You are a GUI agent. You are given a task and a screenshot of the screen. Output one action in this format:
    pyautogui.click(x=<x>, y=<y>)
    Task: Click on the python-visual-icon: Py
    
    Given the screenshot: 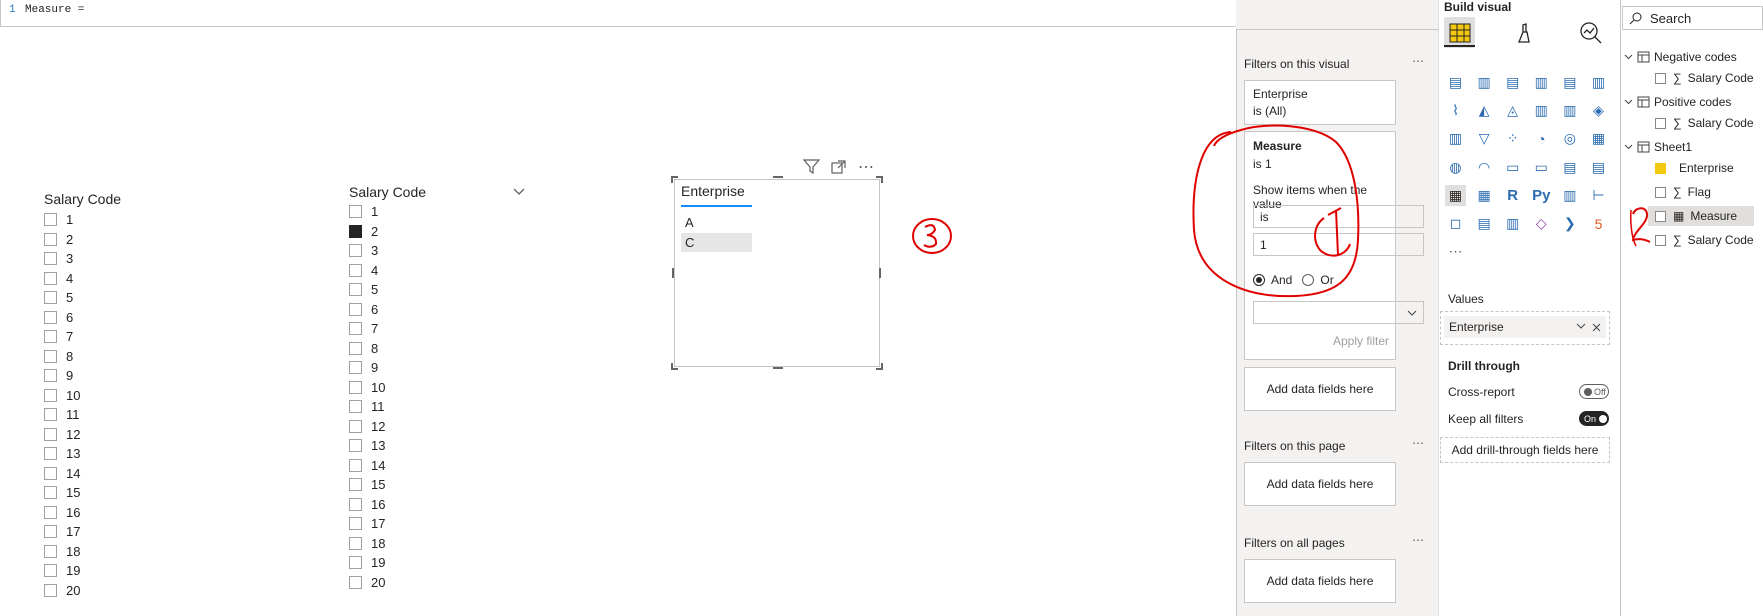 What is the action you would take?
    pyautogui.click(x=1541, y=195)
    